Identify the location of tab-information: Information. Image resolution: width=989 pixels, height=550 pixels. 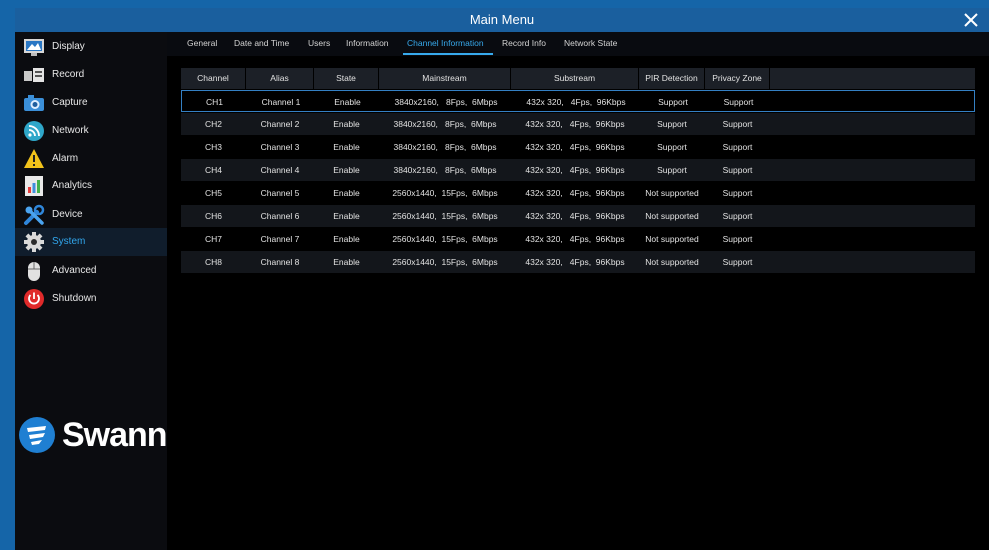
(367, 43).